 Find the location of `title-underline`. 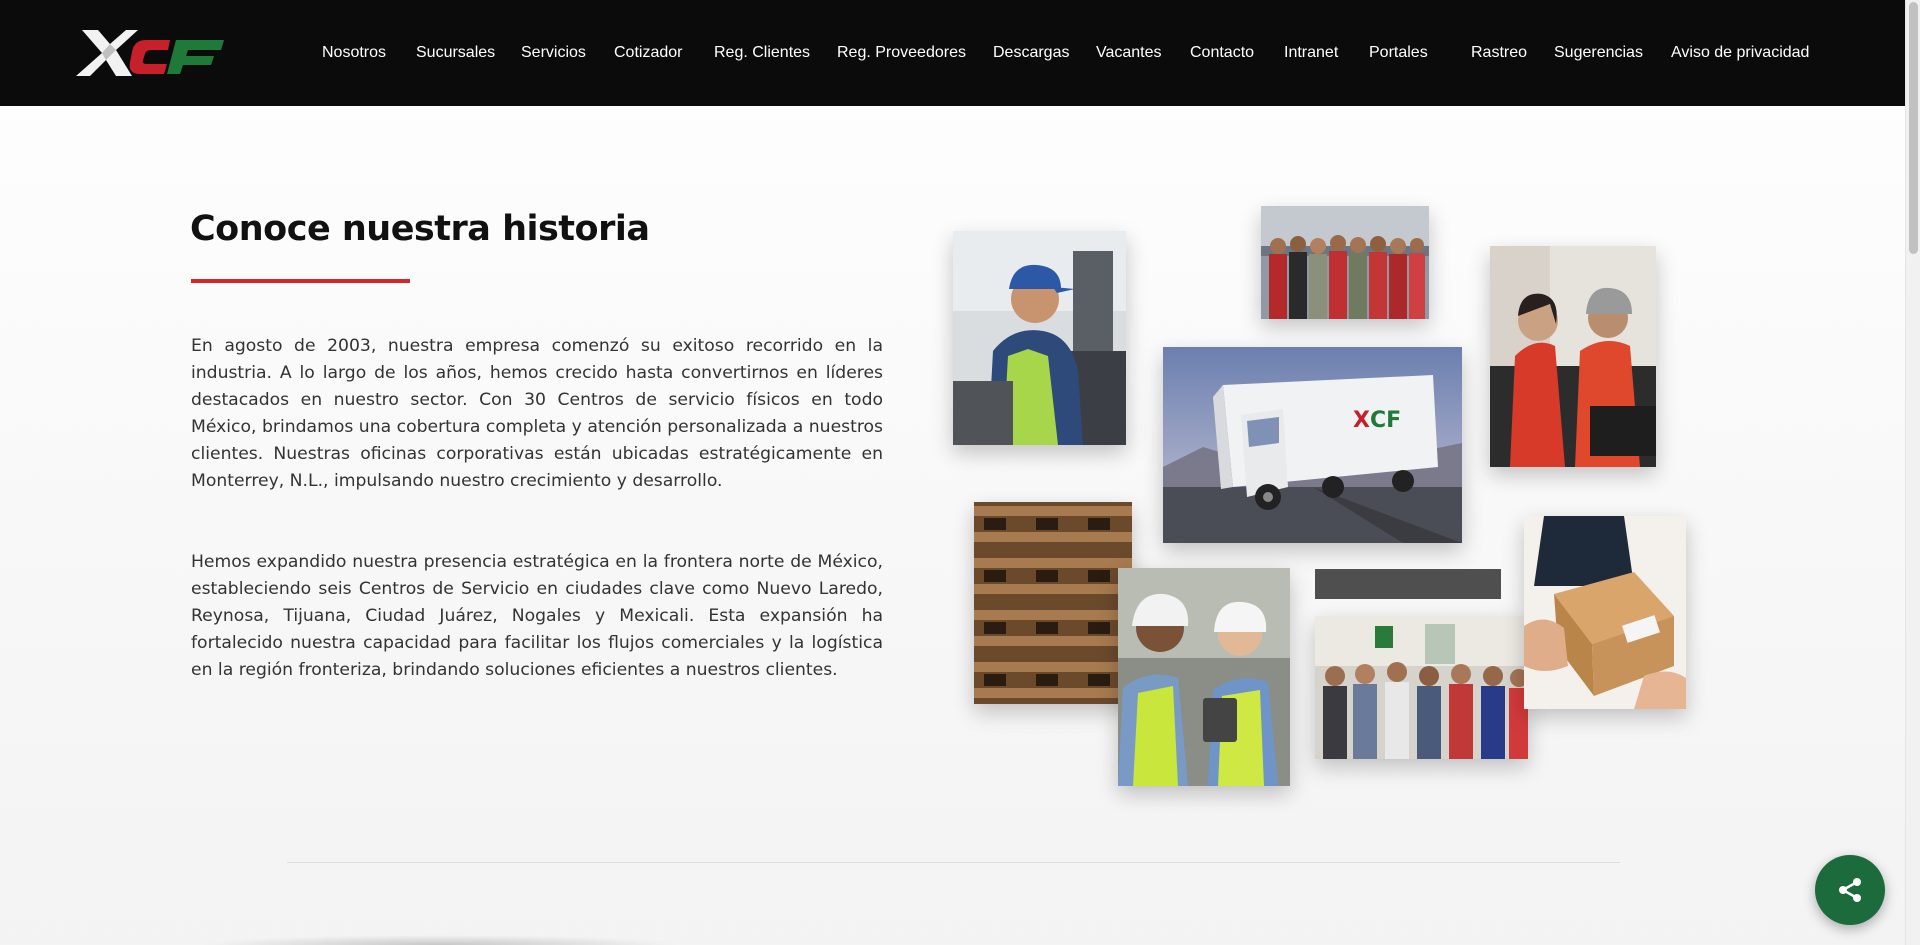

title-underline is located at coordinates (300, 281).